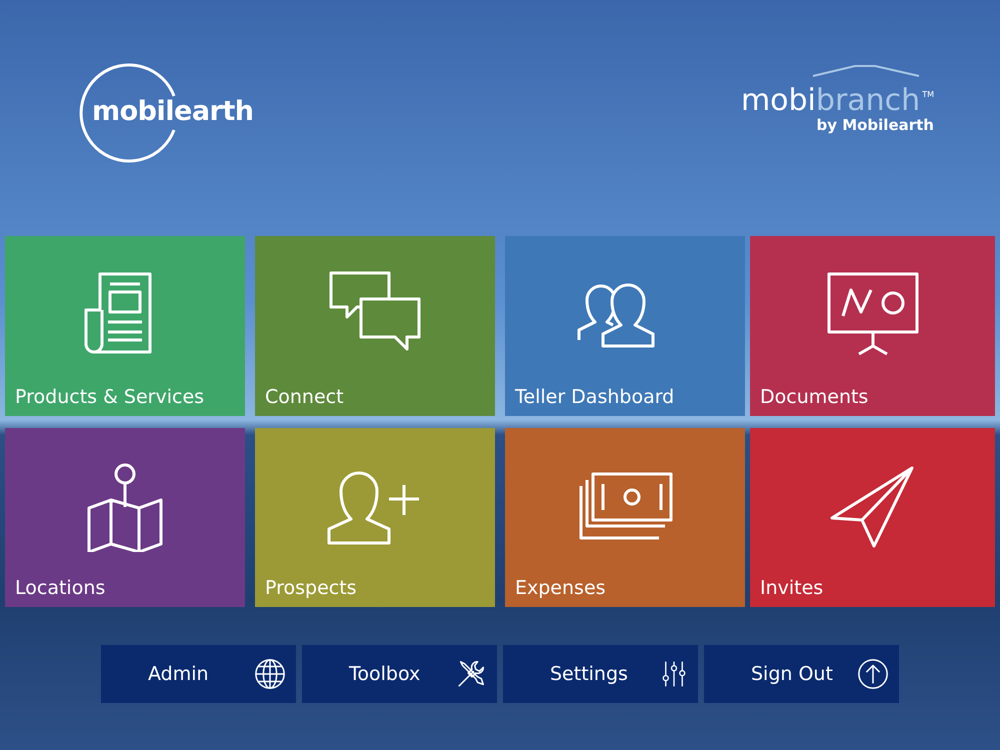 The height and width of the screenshot is (750, 1000). What do you see at coordinates (198, 674) in the screenshot?
I see `menu-button: Admin` at bounding box center [198, 674].